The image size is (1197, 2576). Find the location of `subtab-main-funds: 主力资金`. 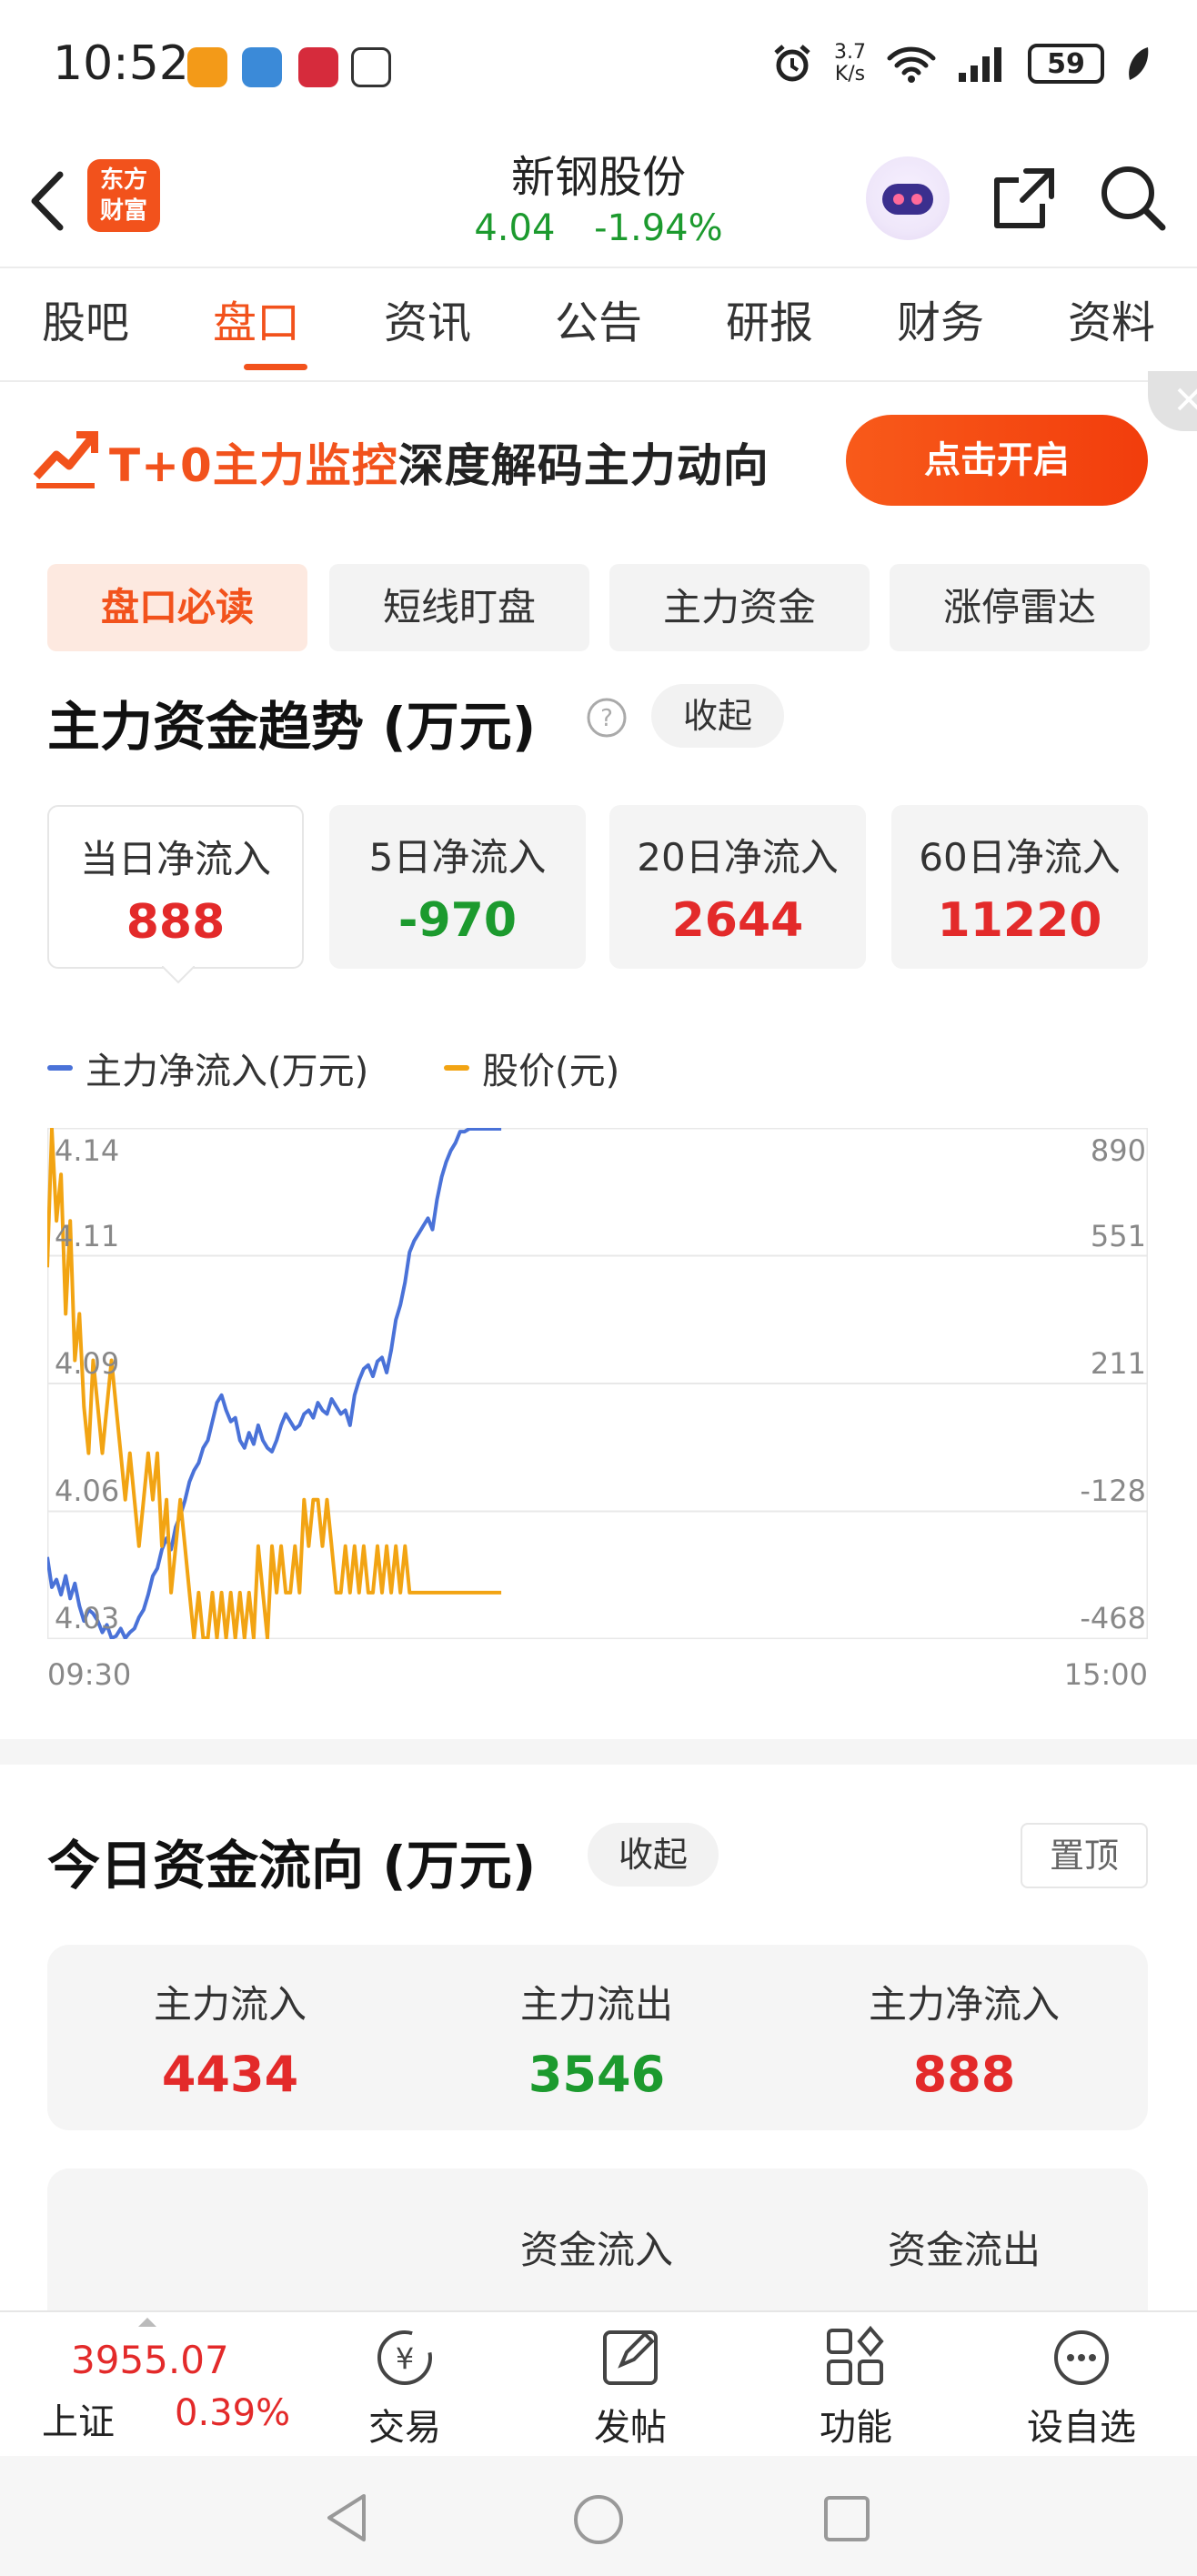

subtab-main-funds: 主力资金 is located at coordinates (739, 607).